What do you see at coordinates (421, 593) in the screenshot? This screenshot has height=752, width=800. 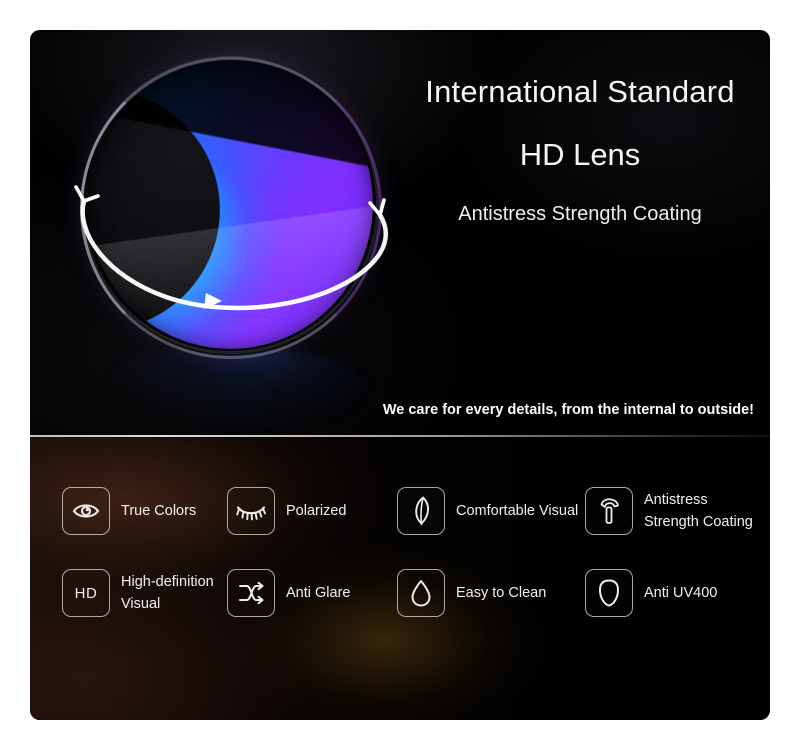 I see `water-drop-icon` at bounding box center [421, 593].